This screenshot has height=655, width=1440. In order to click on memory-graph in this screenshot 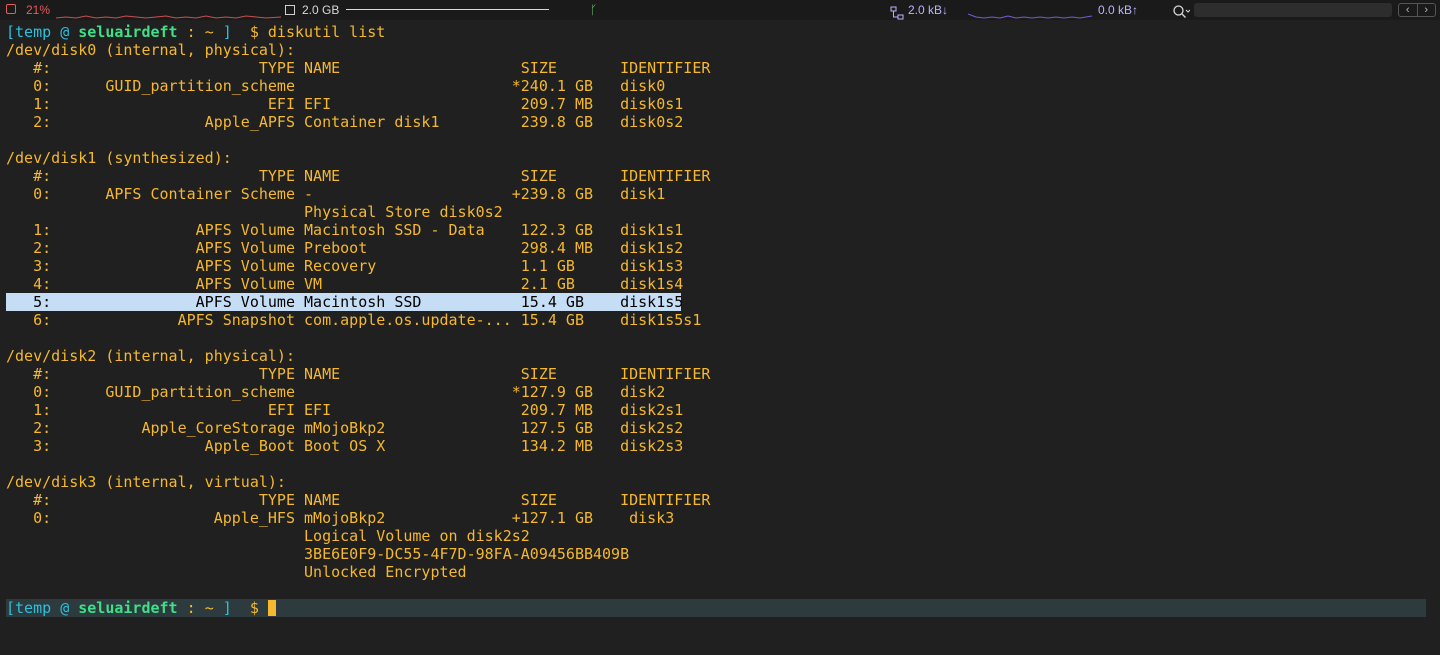, I will do `click(447, 9)`.